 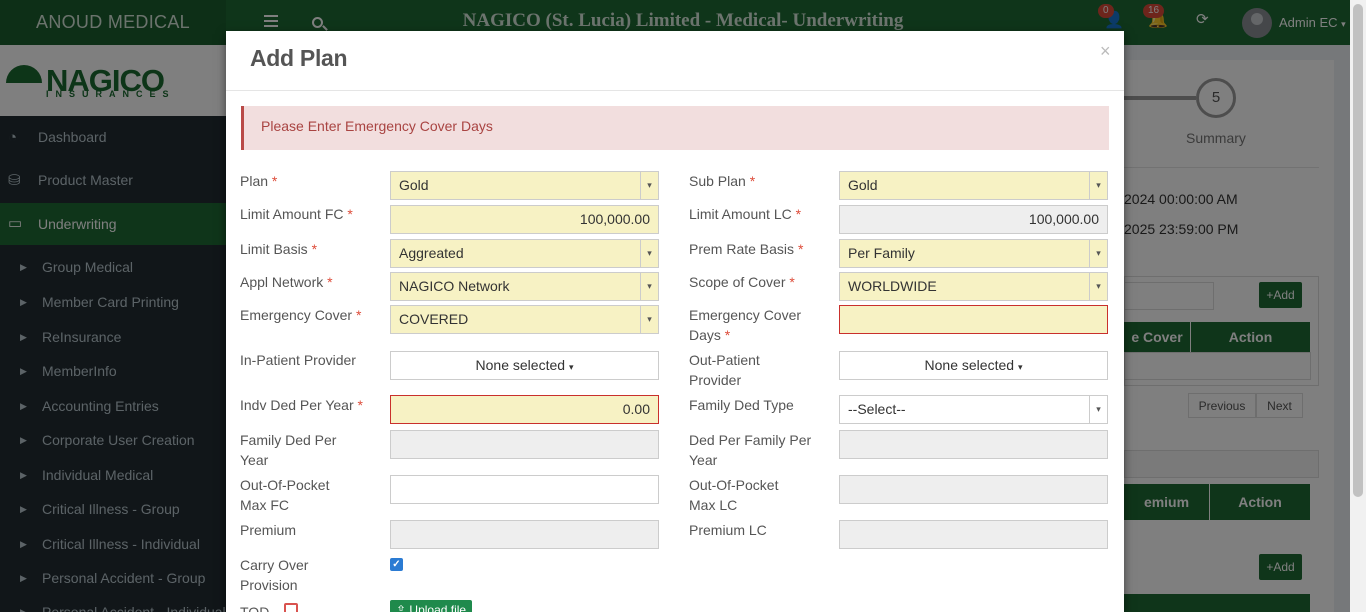 I want to click on pdf-icon, so click(x=291, y=607).